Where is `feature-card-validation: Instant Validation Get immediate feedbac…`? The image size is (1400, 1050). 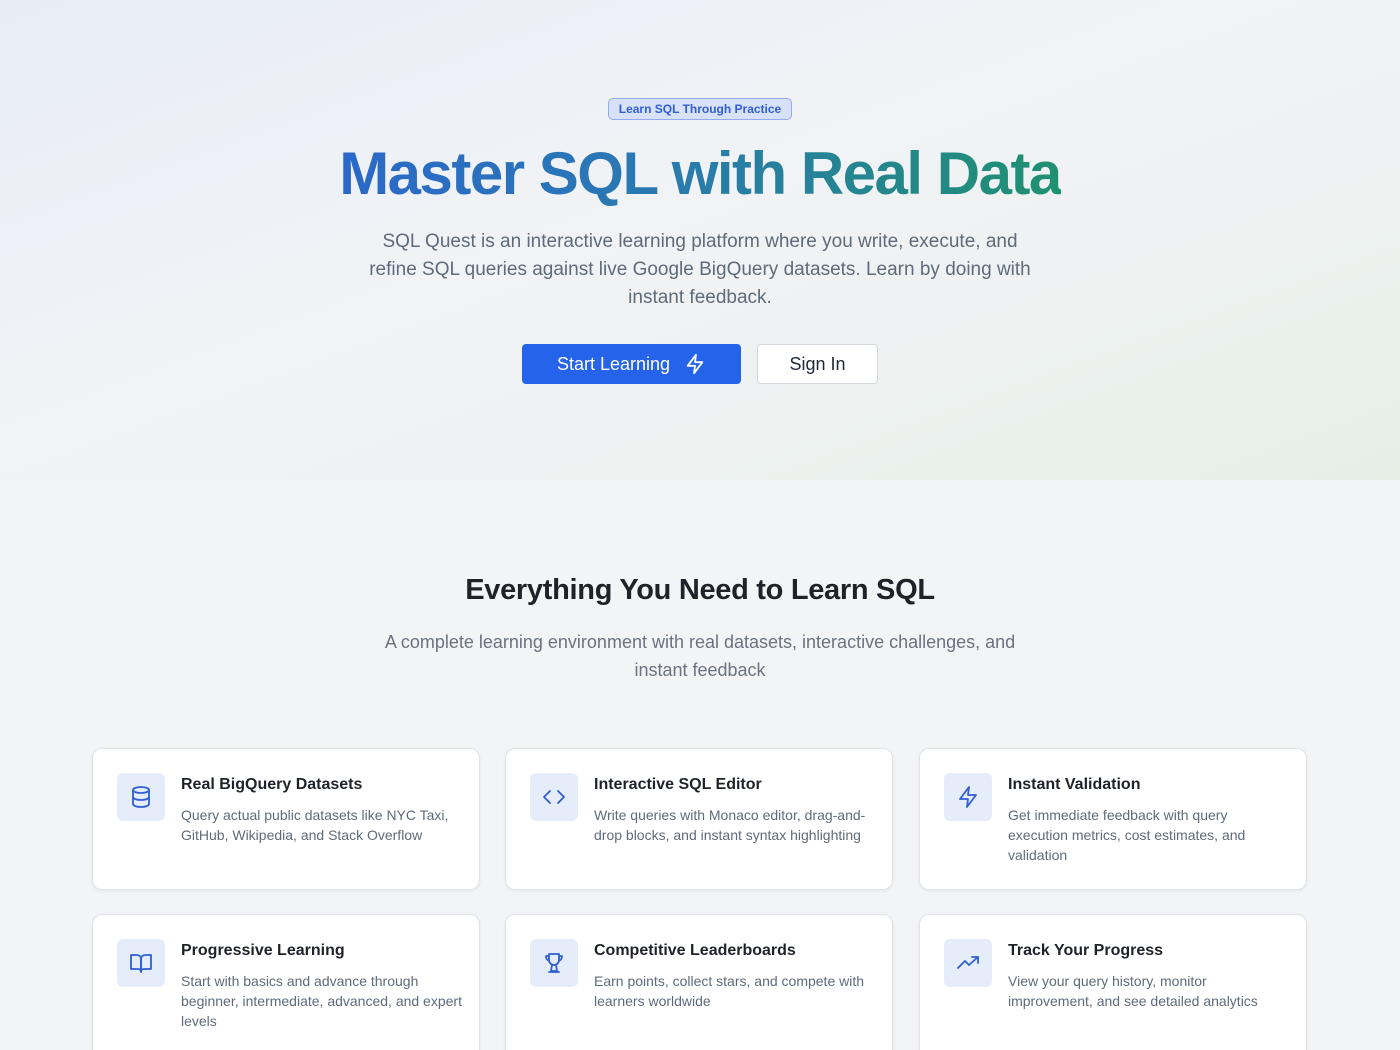 feature-card-validation: Instant Validation Get immediate feedbac… is located at coordinates (1113, 819).